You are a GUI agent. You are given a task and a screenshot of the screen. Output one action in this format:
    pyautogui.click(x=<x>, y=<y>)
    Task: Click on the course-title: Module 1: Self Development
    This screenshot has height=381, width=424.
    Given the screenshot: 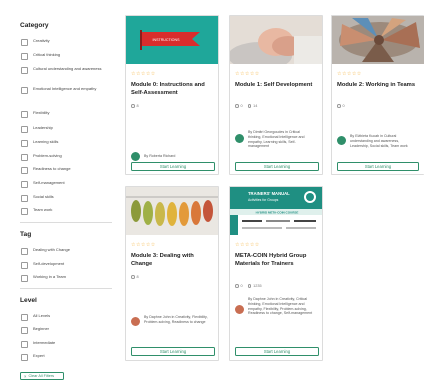 What is the action you would take?
    pyautogui.click(x=277, y=86)
    